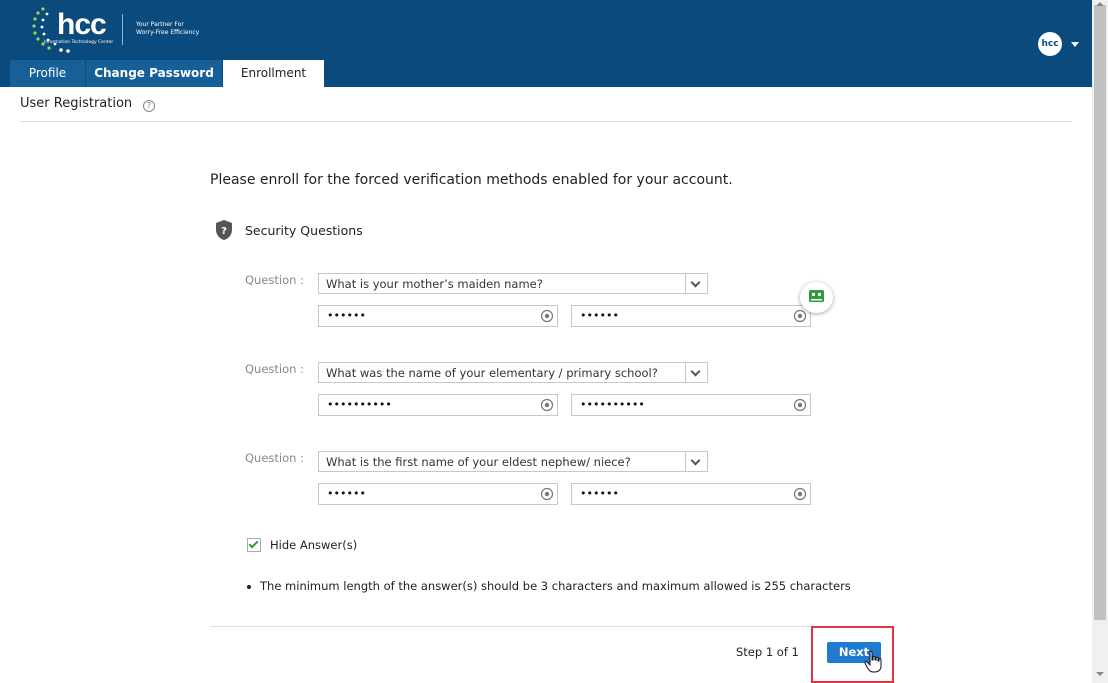 The height and width of the screenshot is (683, 1108). Describe the element at coordinates (438, 405) in the screenshot. I see `answer-field-2: ••••••••••` at that location.